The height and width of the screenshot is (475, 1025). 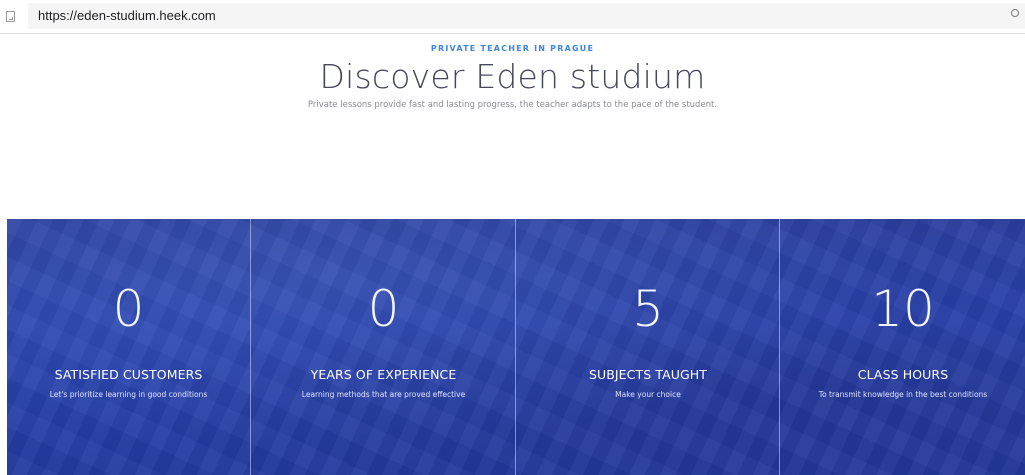 What do you see at coordinates (903, 309) in the screenshot?
I see `stat-number: 10` at bounding box center [903, 309].